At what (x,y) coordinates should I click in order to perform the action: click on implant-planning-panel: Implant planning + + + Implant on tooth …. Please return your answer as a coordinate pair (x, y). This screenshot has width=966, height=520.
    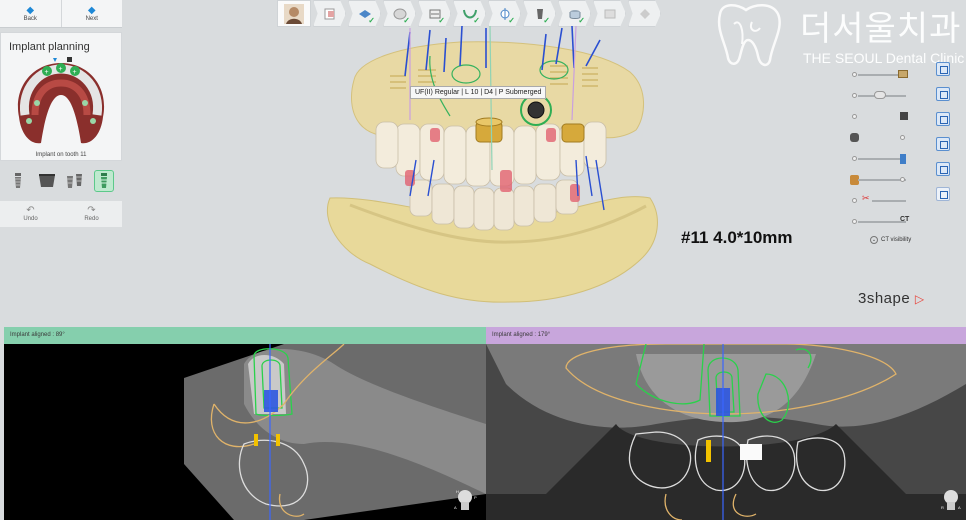
    Looking at the image, I should click on (61, 96).